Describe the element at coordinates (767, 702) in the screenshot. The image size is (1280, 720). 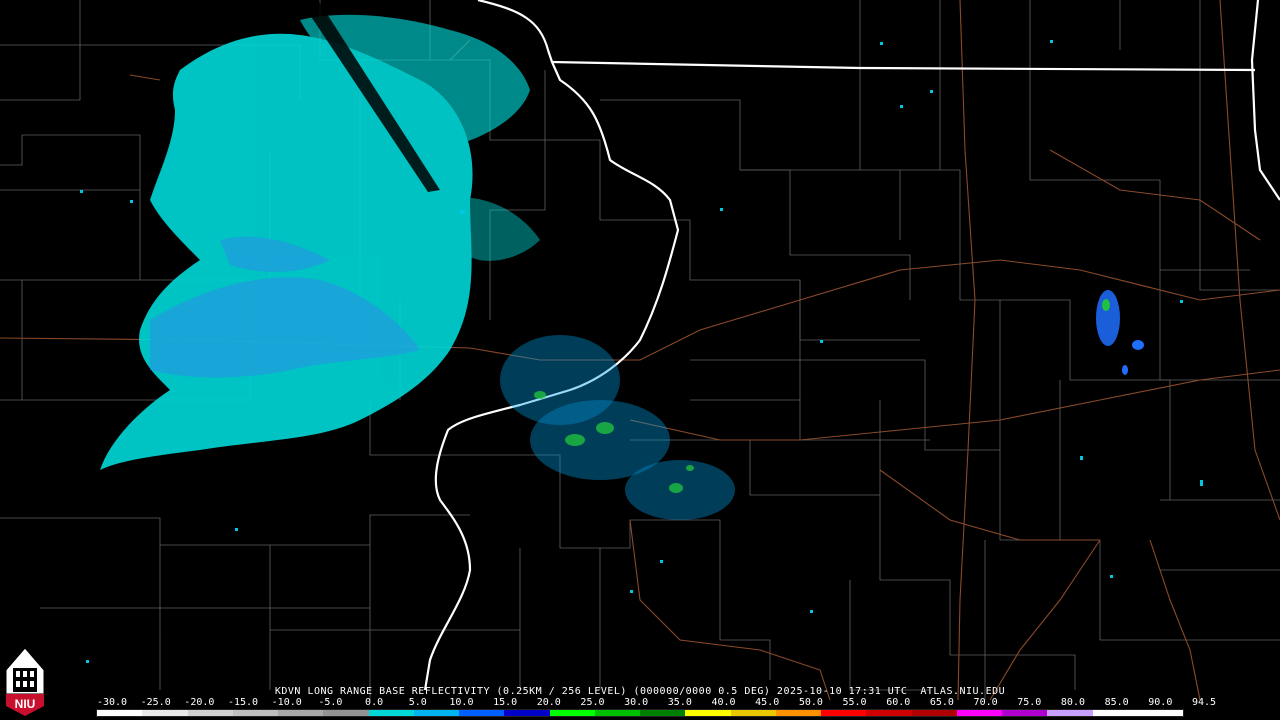
I see `colorbar-label: 45.0` at that location.